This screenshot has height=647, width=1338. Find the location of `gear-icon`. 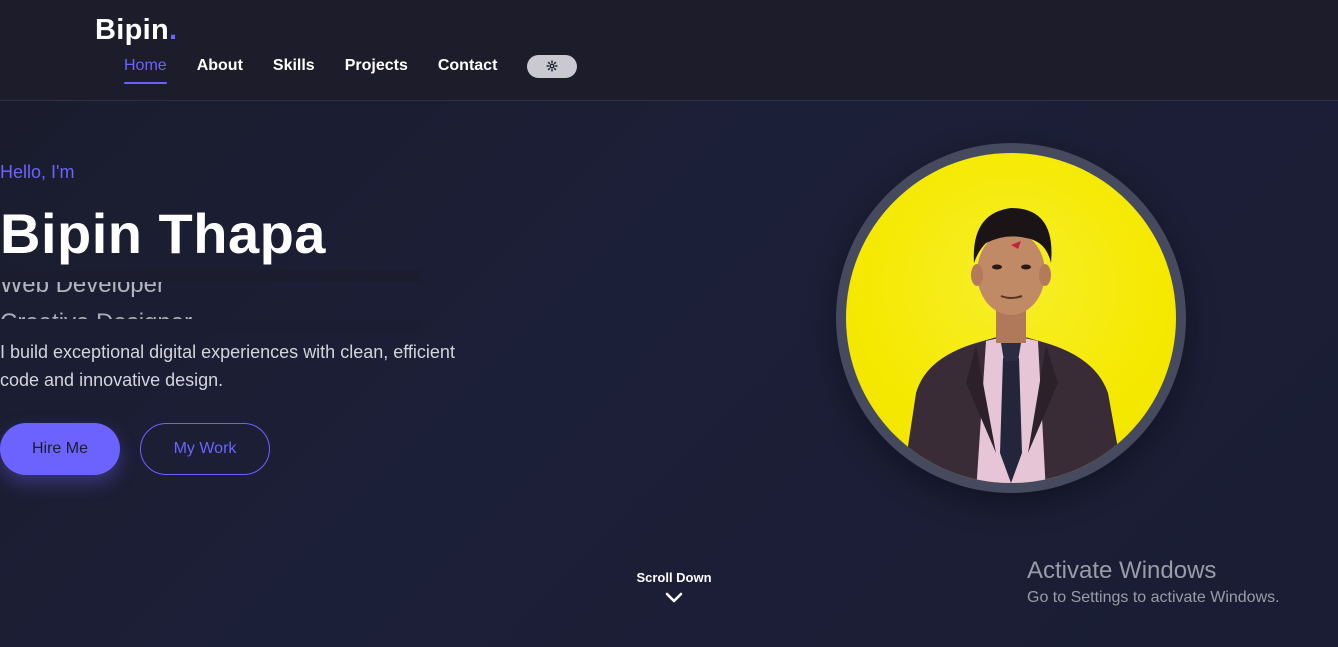

gear-icon is located at coordinates (552, 66).